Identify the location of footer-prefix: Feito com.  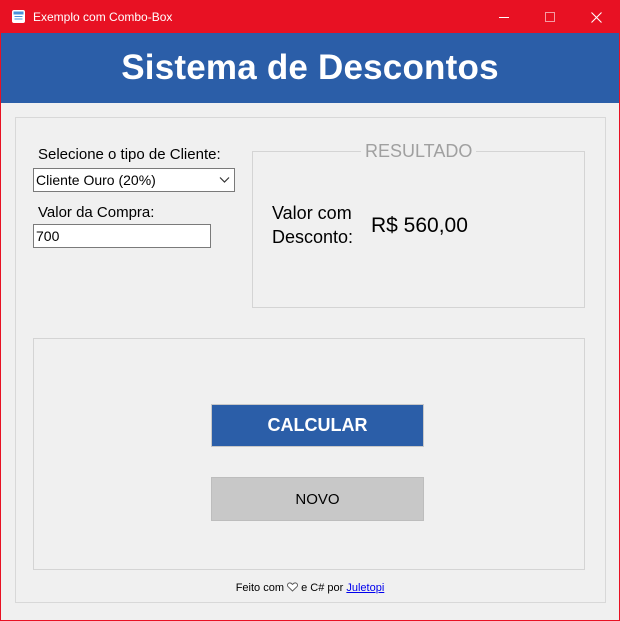
(259, 588).